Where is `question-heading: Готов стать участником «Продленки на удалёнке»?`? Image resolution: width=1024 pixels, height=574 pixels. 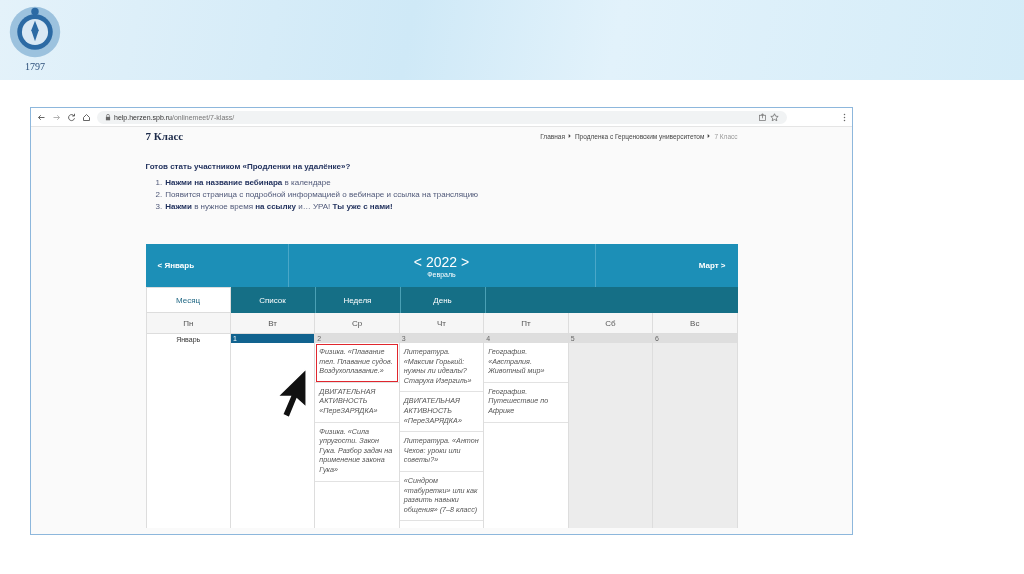 question-heading: Готов стать участником «Продленки на удалёнке»? is located at coordinates (248, 166).